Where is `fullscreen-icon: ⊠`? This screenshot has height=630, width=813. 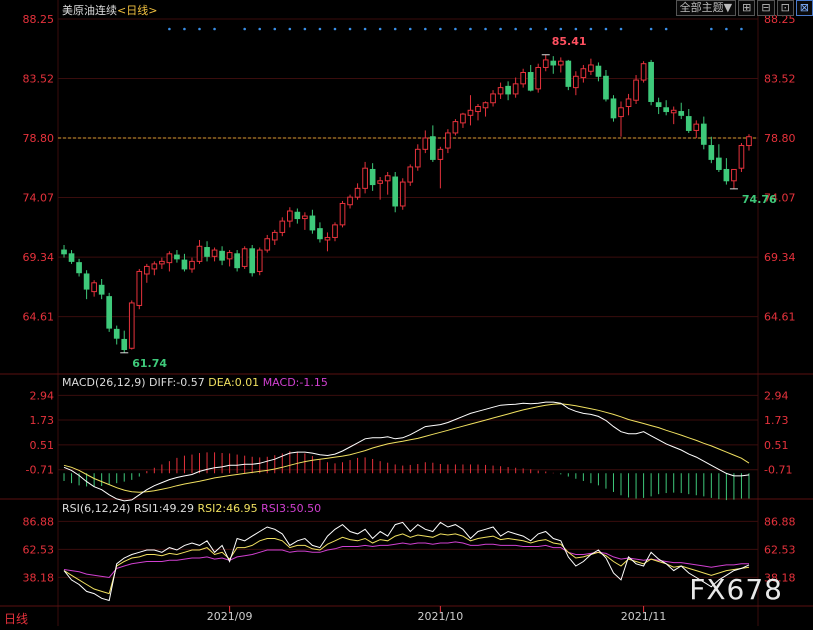
fullscreen-icon: ⊠ is located at coordinates (804, 8).